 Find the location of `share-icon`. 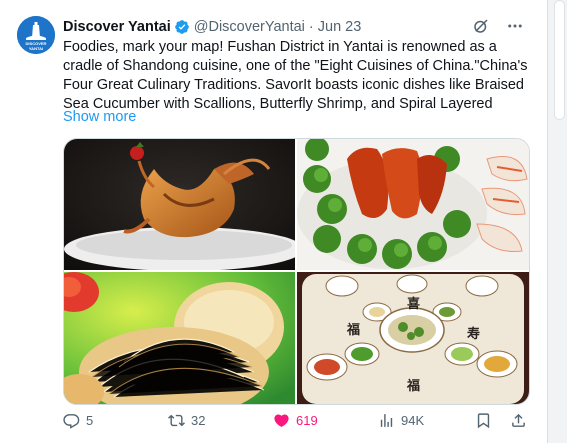

share-icon is located at coordinates (518, 420).